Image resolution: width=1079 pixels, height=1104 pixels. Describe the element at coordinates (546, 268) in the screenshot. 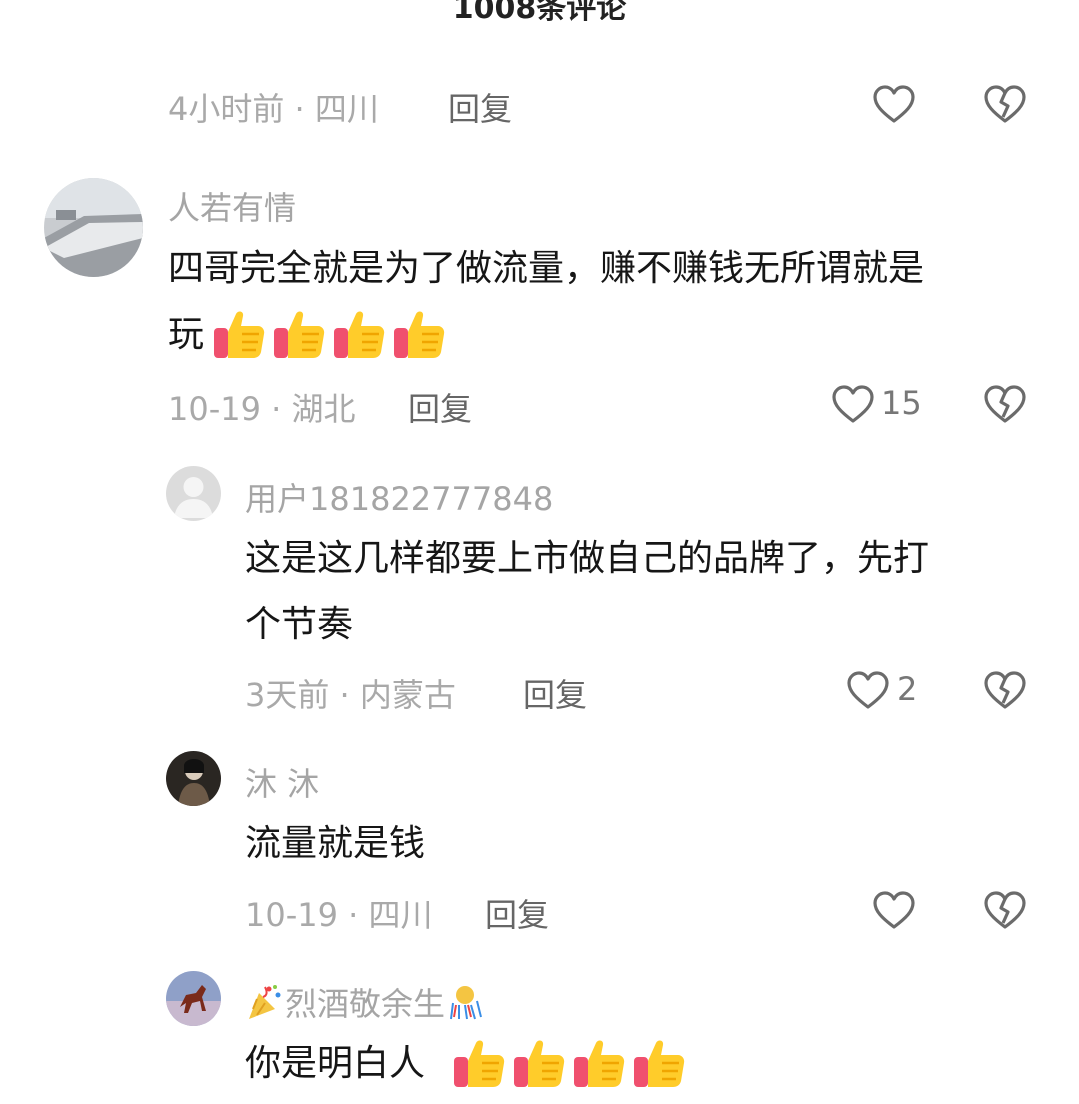

I see `comment-text-line: 四哥完全就是为了做流量，赚不赚钱无所谓就是` at that location.